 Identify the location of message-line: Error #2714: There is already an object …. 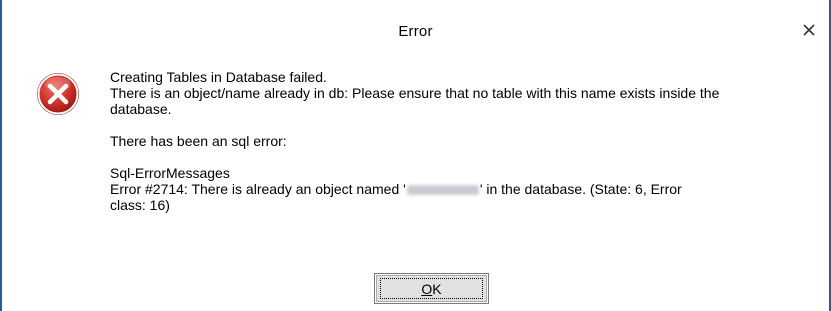
(465, 189).